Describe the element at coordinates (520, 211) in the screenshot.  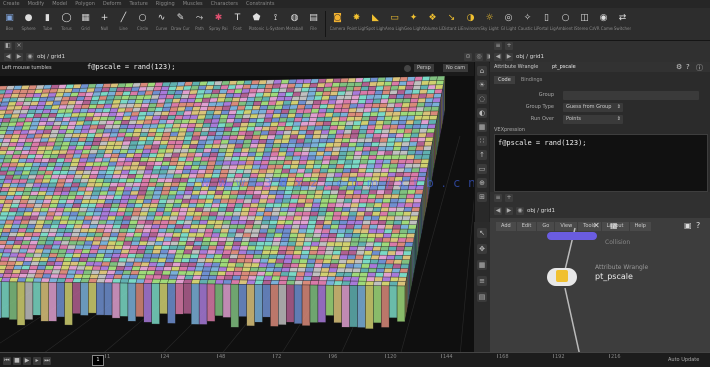
I see `net-home-icon: ◉` at that location.